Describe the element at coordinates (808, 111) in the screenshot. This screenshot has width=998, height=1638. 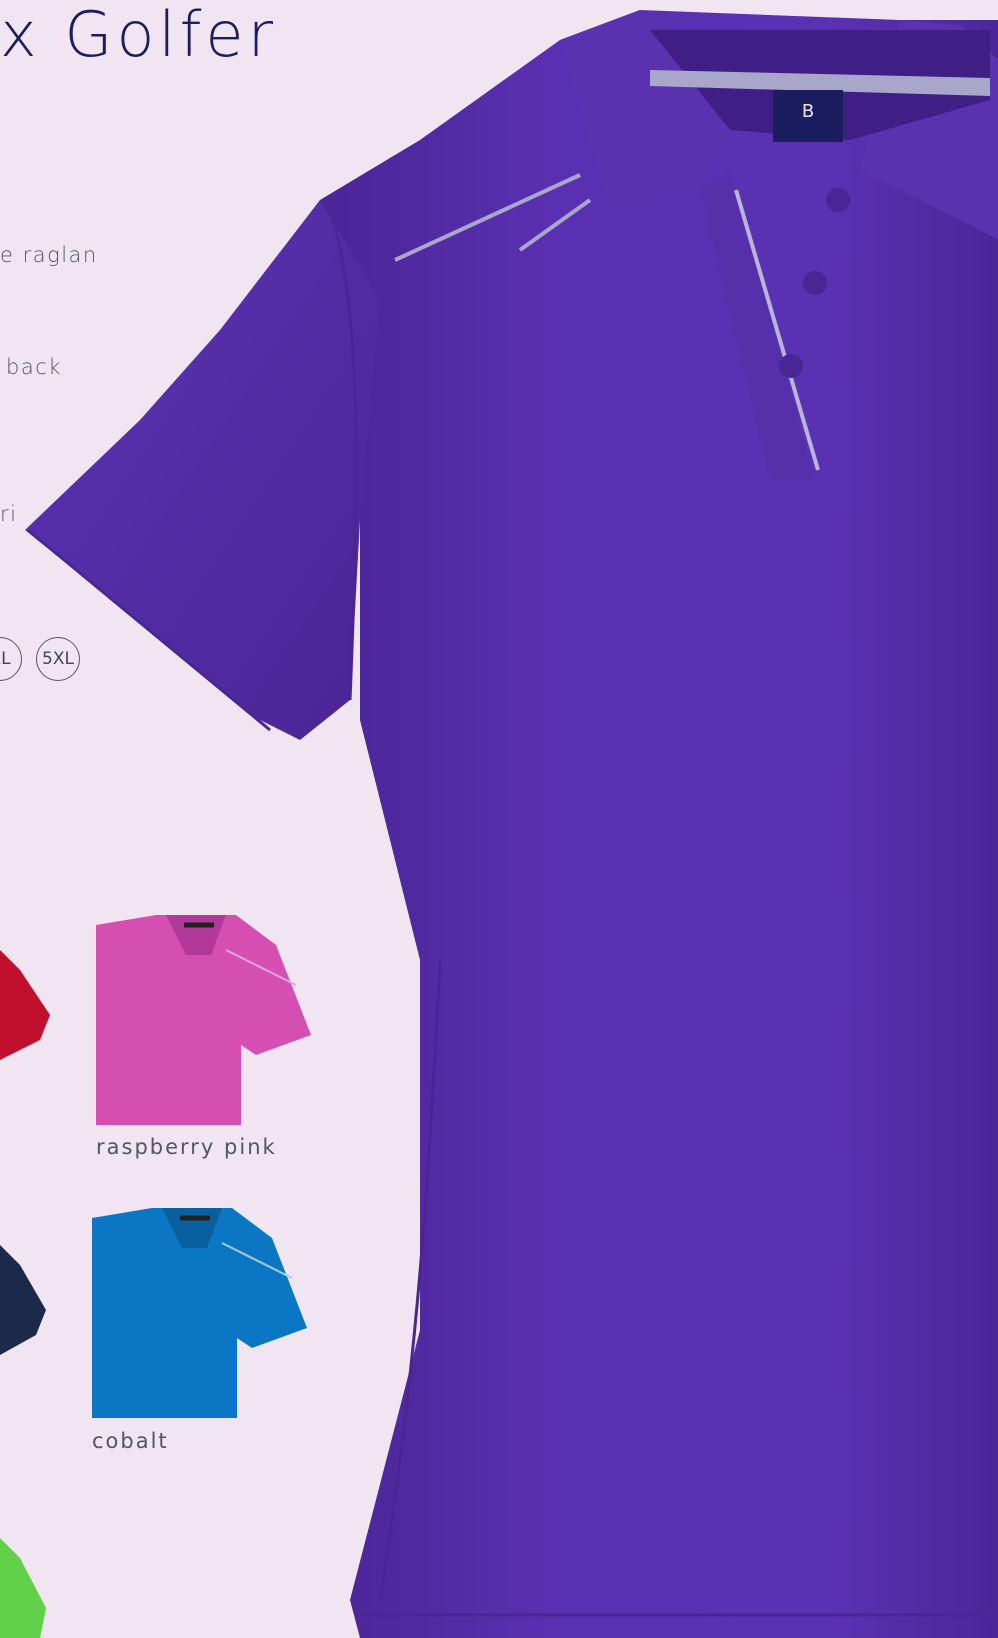
I see `collar-logo: B` at that location.